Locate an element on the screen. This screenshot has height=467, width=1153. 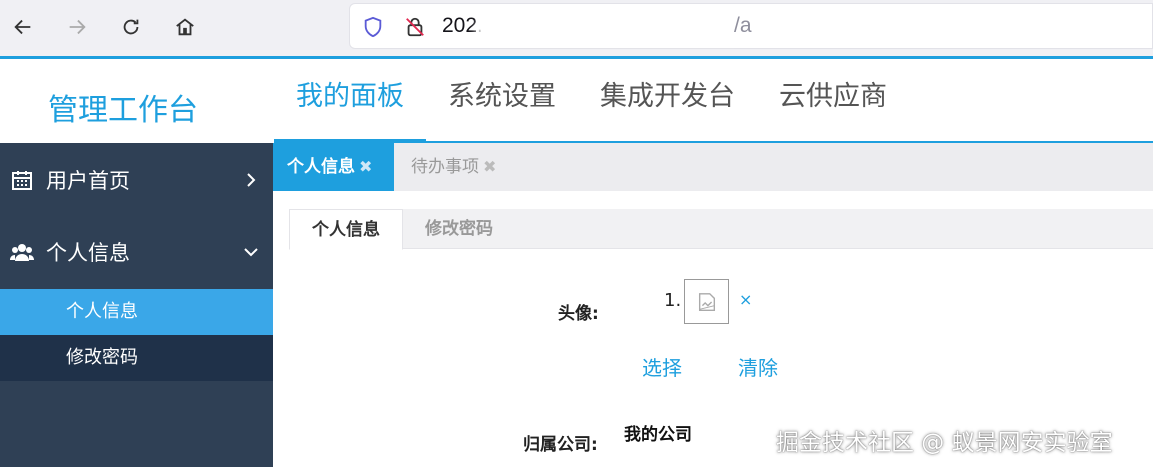
back-arrow-icon is located at coordinates (22, 27).